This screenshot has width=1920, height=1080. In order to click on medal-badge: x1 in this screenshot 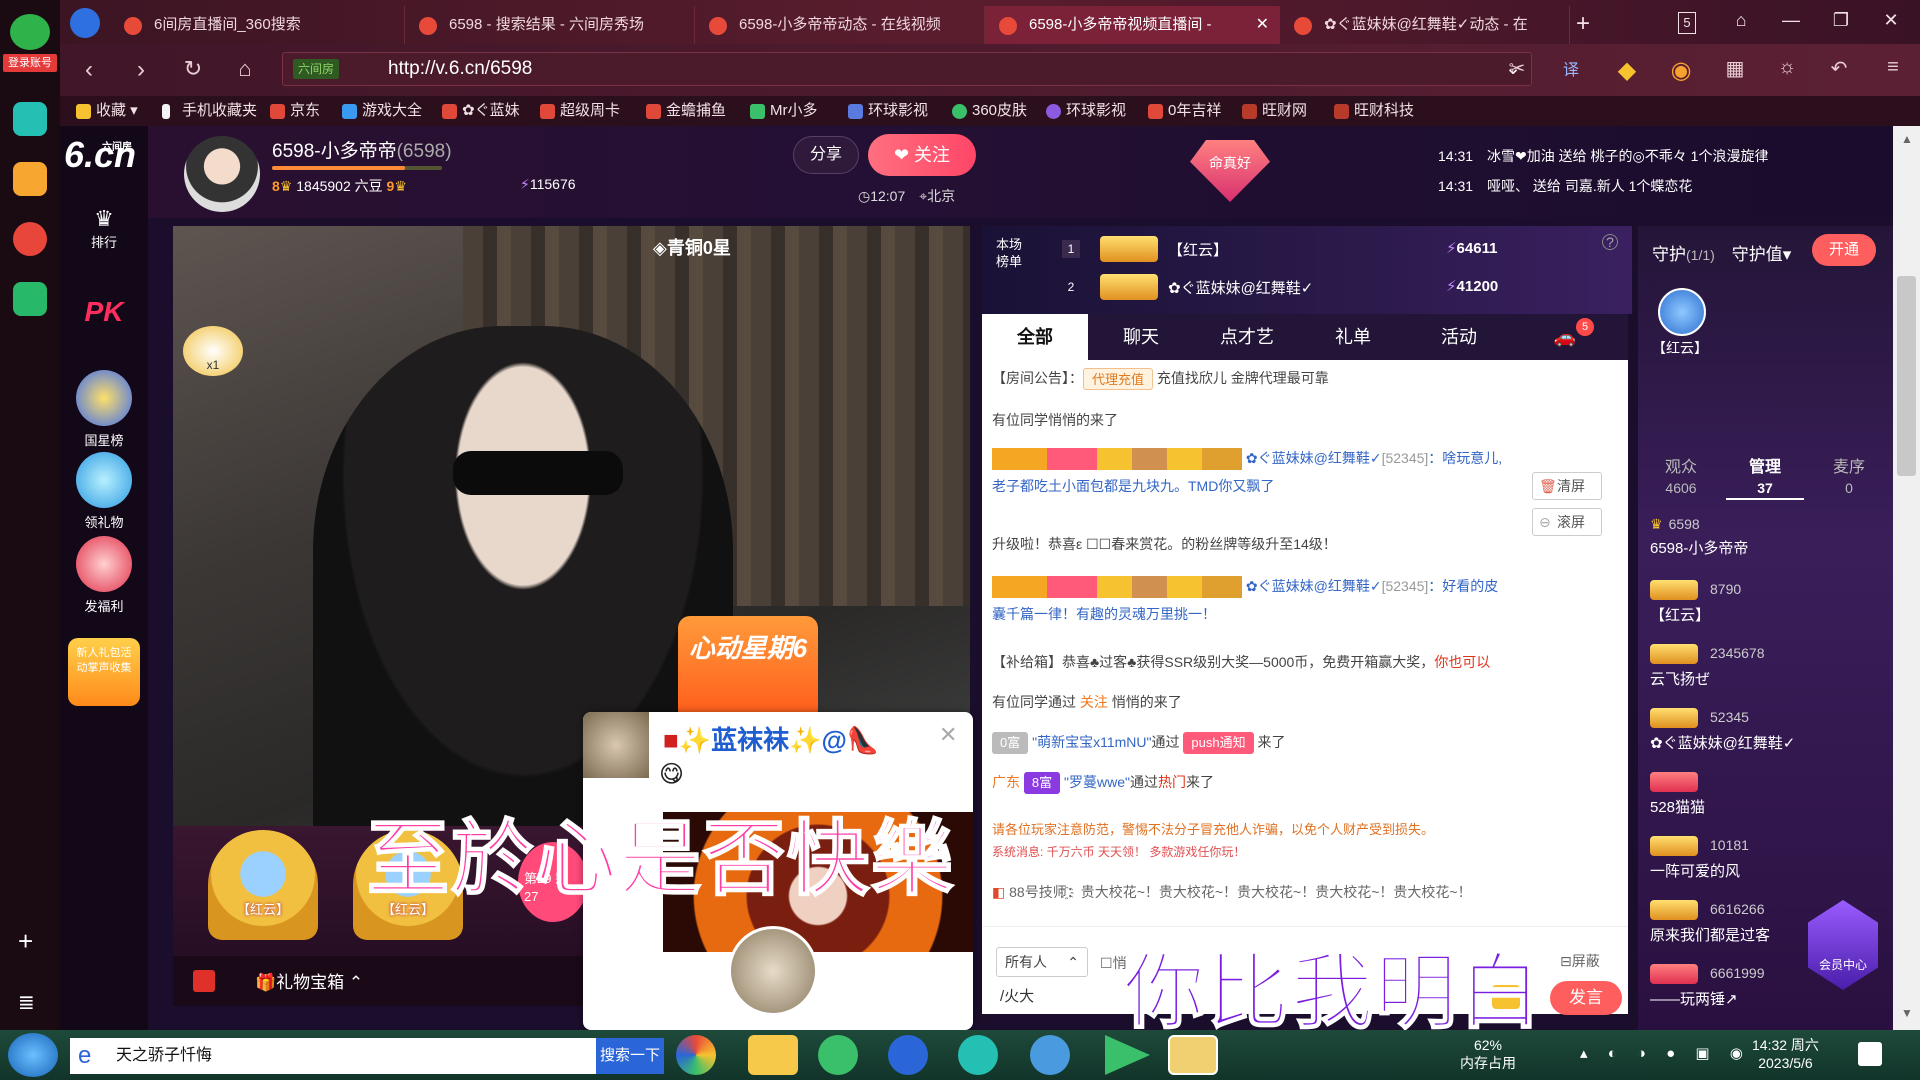, I will do `click(213, 351)`.